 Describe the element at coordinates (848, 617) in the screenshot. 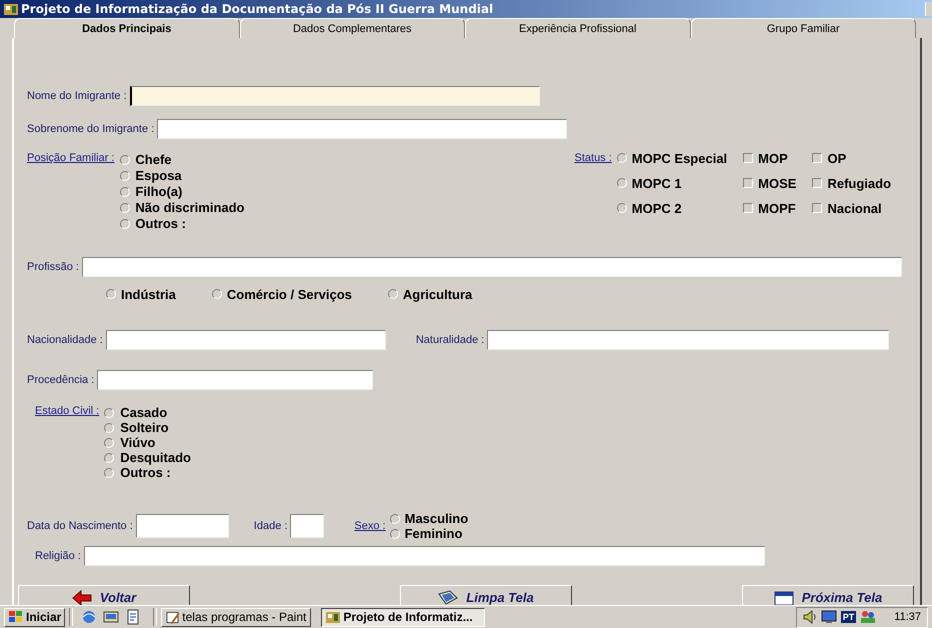

I see `language-indicator: PT` at that location.